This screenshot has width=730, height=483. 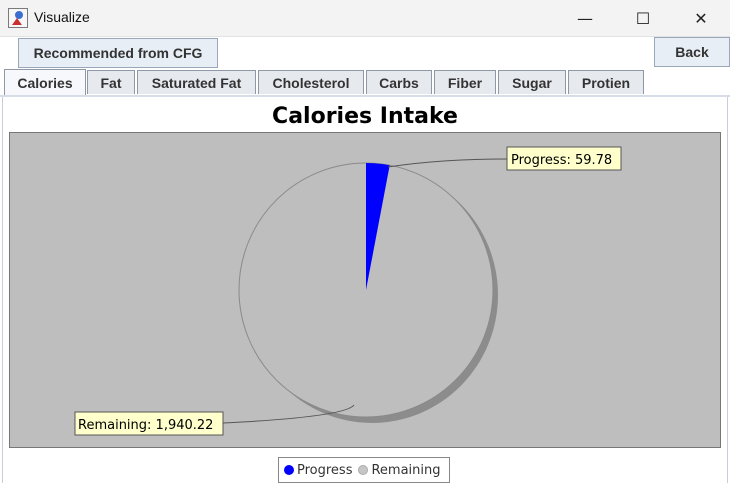 What do you see at coordinates (145, 425) in the screenshot?
I see `remaining-label: Remaining: 1,940.22` at bounding box center [145, 425].